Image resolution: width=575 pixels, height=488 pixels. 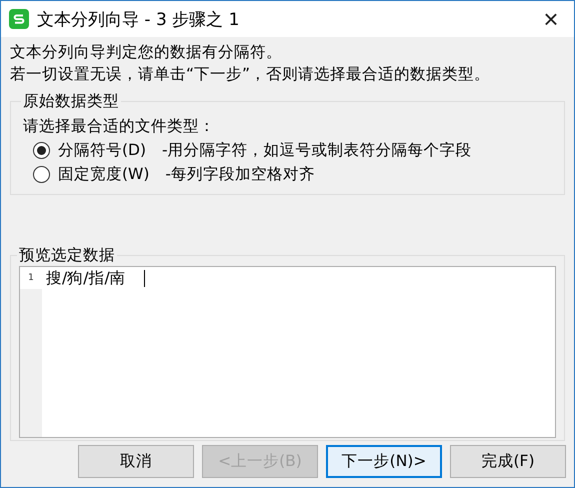 What do you see at coordinates (240, 174) in the screenshot?
I see `option-description: -每列字段加空格对齐` at bounding box center [240, 174].